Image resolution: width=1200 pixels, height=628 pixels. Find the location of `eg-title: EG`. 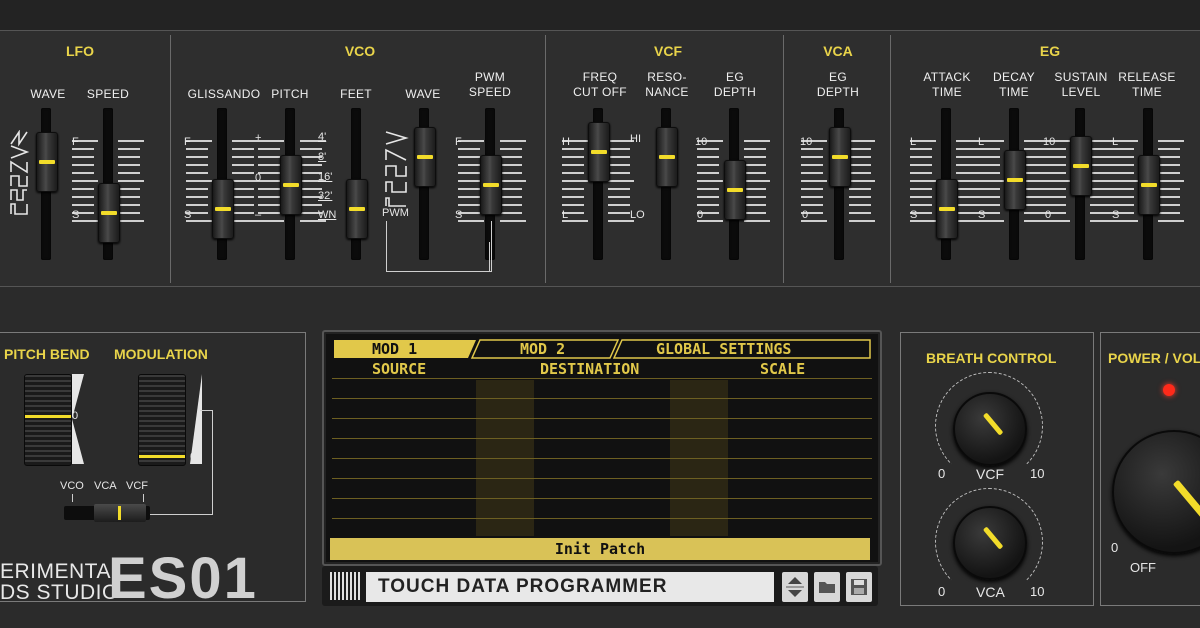

eg-title: EG is located at coordinates (1050, 51).